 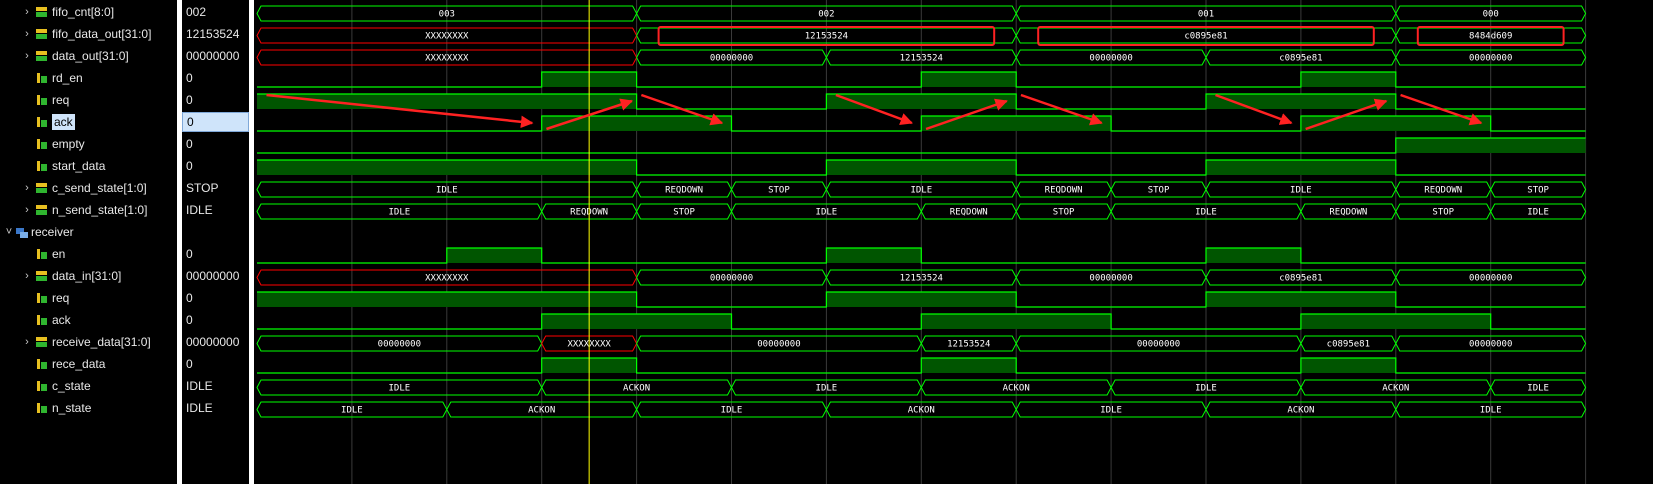 I want to click on signal-value-cell, so click(x=215, y=232).